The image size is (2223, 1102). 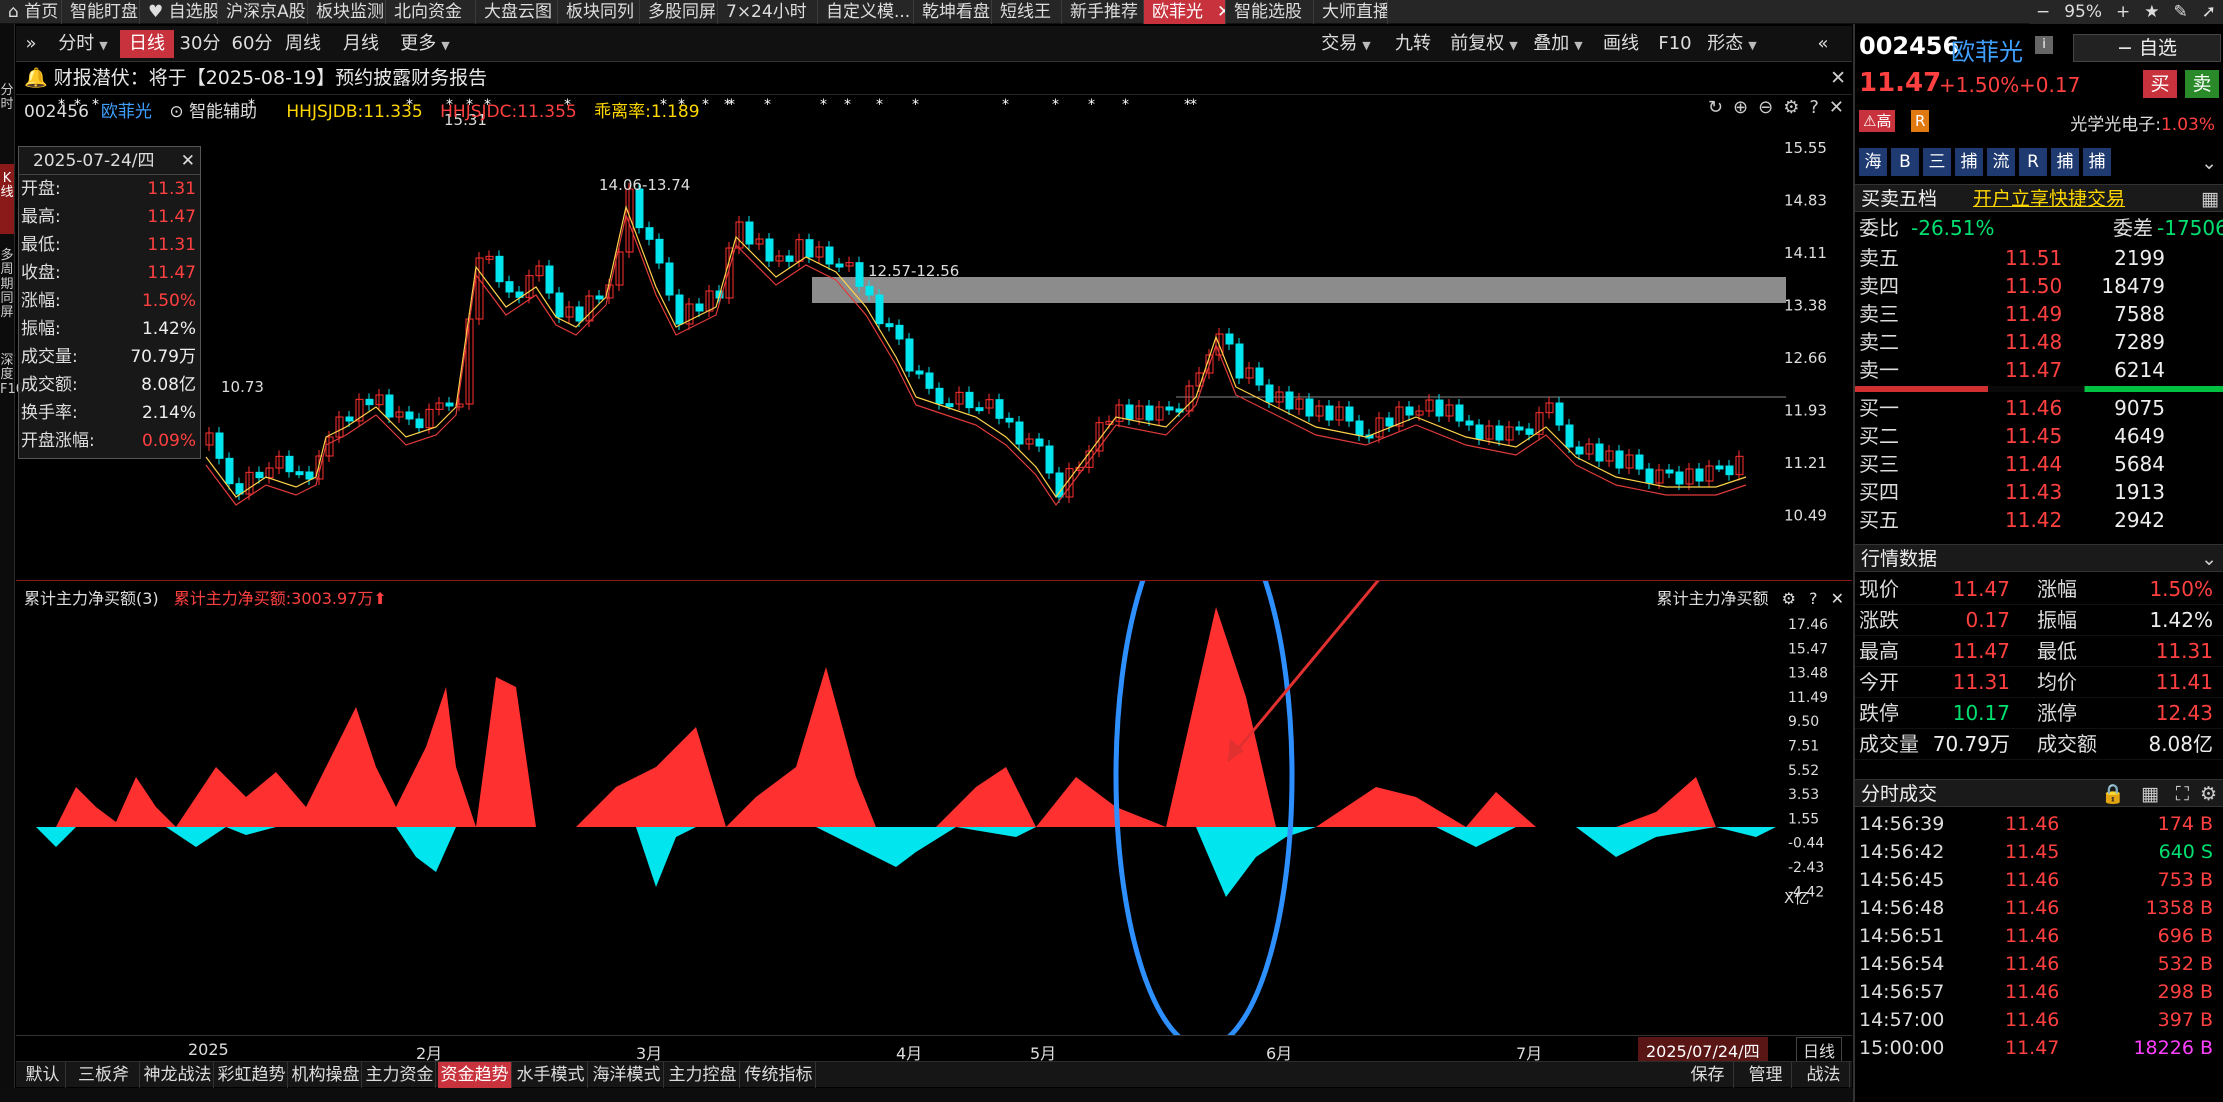 I want to click on indicator-tab: 机构操盘, so click(x=326, y=1075).